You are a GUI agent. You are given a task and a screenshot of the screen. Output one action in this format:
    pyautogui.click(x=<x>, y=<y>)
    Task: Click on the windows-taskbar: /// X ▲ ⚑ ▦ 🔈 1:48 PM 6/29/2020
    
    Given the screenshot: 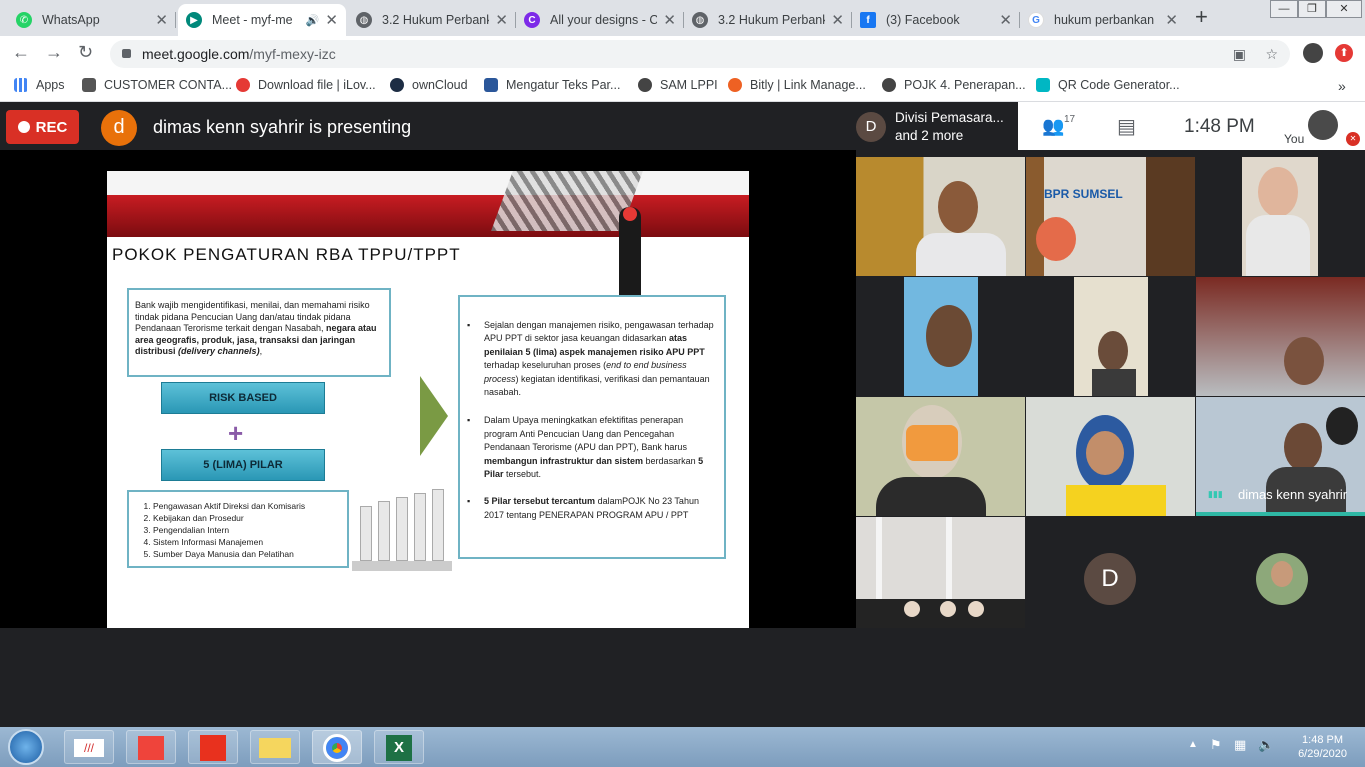 What is the action you would take?
    pyautogui.click(x=682, y=747)
    